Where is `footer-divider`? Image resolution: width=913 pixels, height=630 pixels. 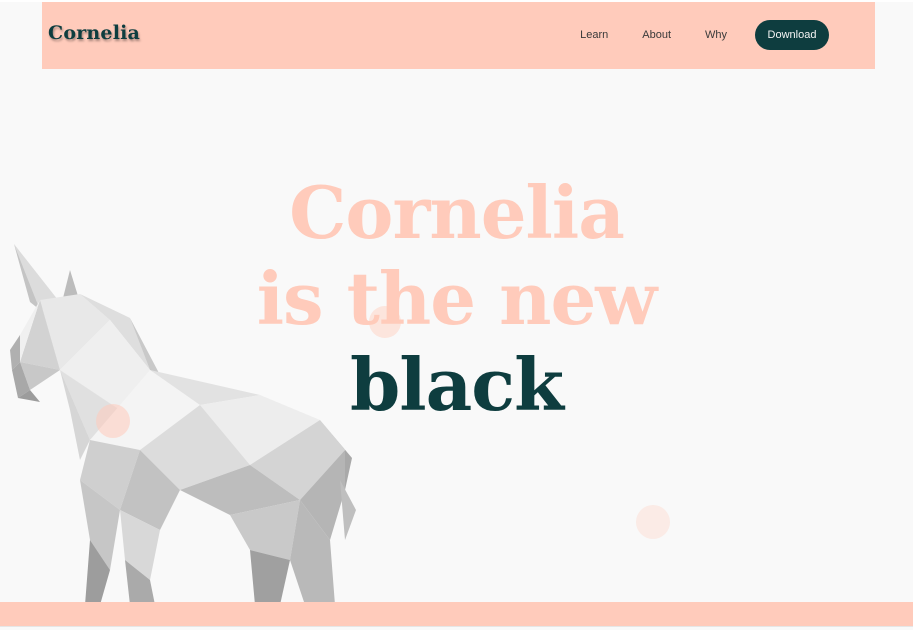
footer-divider is located at coordinates (456, 626).